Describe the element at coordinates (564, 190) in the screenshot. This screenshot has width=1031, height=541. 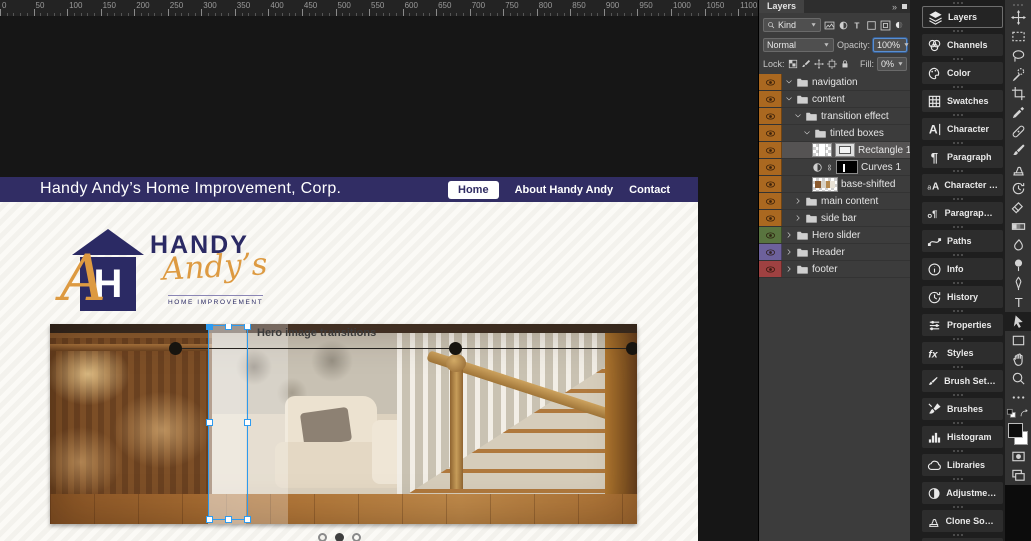
I see `nav-about-link: About Handy Andy` at that location.